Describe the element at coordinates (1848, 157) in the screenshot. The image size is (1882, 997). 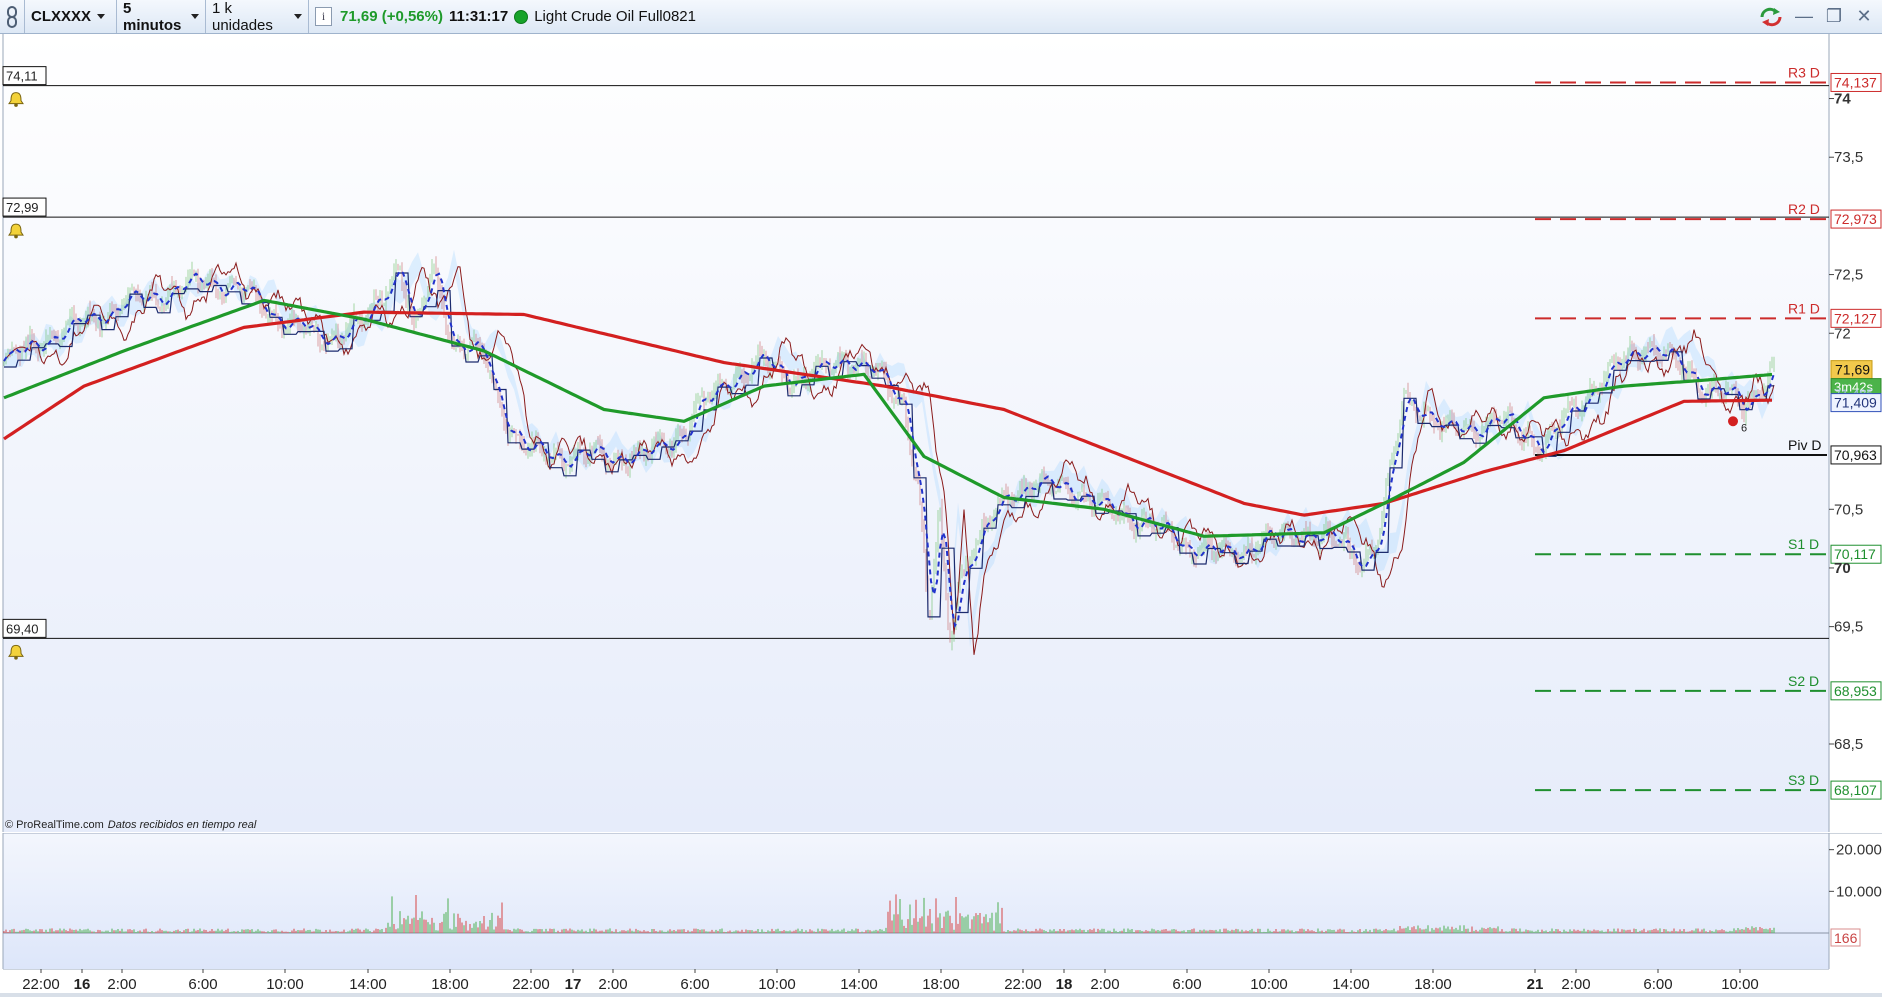
I see `price-tick-label: 73,5` at that location.